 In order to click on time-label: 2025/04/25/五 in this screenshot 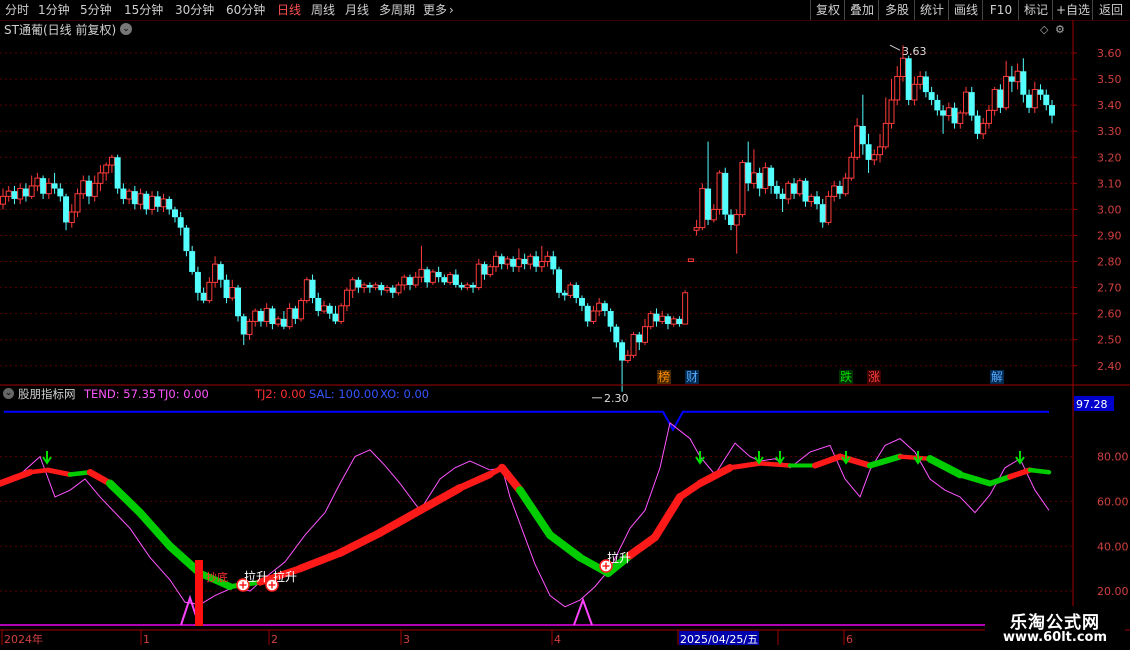, I will do `click(719, 639)`.